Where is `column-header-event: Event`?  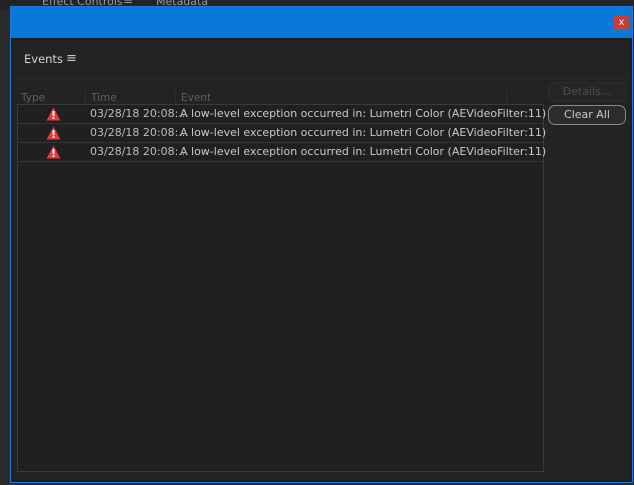 column-header-event: Event is located at coordinates (196, 98).